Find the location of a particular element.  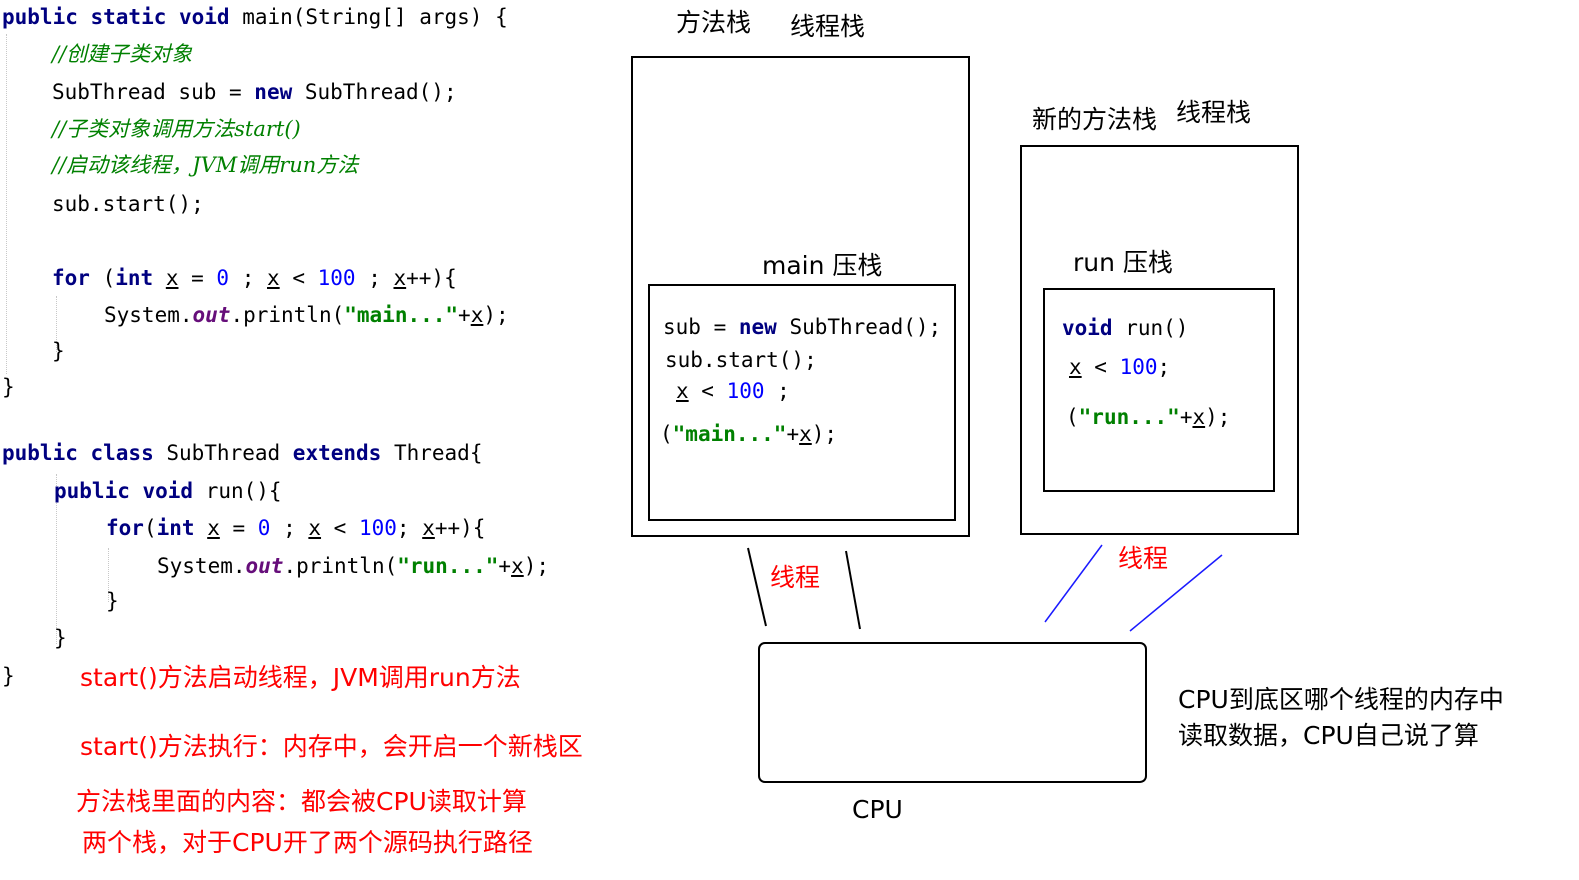

thread-line-right-a is located at coordinates (1073, 583).